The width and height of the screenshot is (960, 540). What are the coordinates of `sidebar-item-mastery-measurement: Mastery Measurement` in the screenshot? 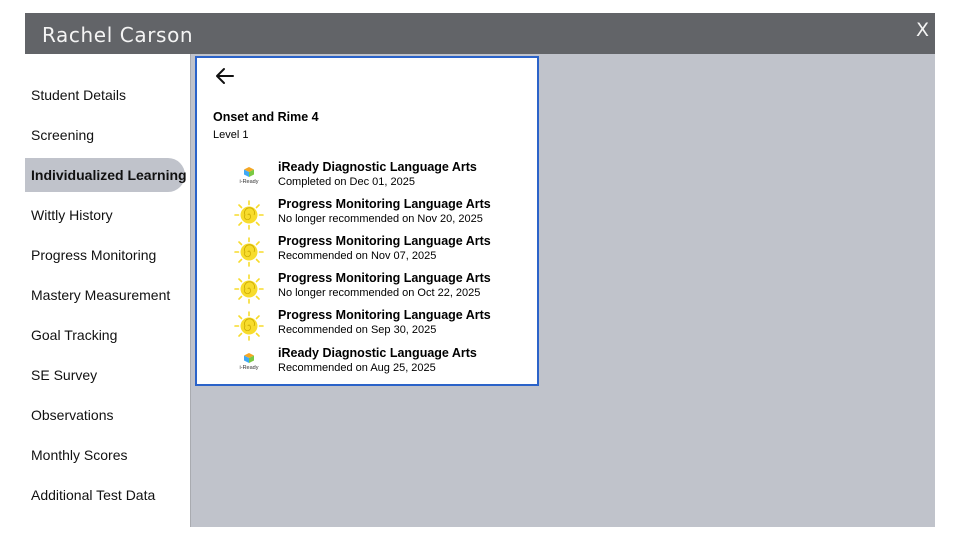 It's located at (105, 295).